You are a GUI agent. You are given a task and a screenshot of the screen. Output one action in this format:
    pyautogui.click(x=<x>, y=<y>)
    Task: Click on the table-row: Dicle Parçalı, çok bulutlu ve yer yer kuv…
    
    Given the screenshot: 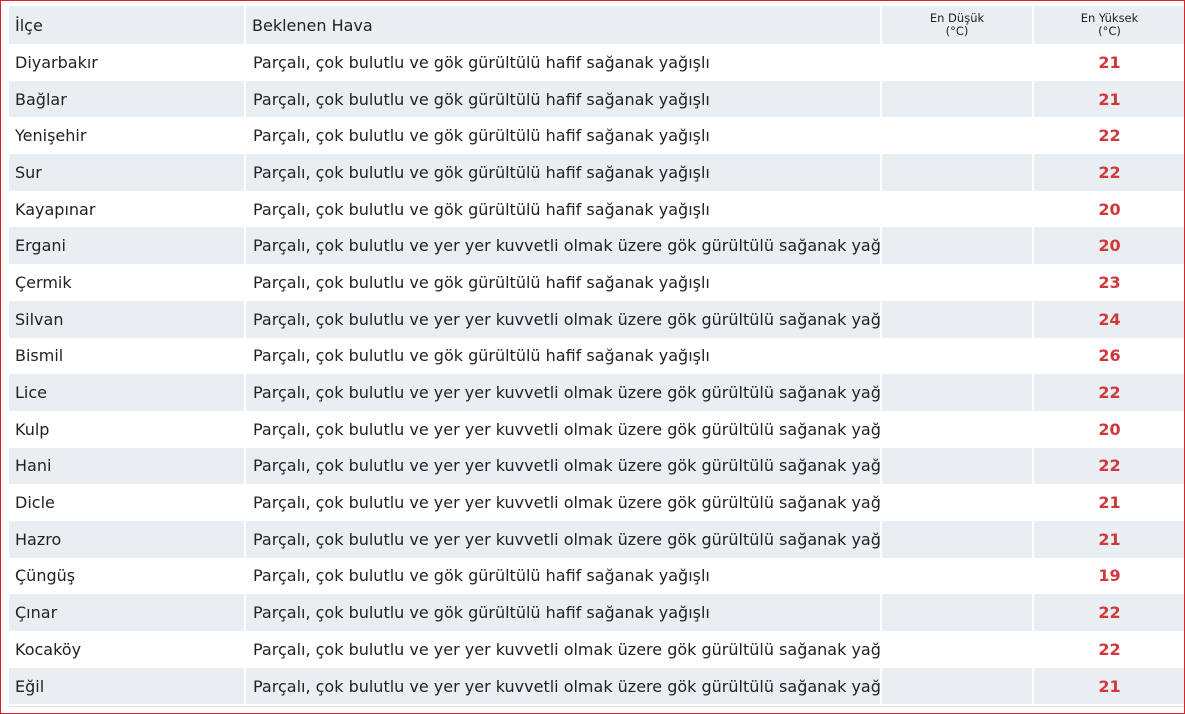 What is the action you would take?
    pyautogui.click(x=596, y=502)
    